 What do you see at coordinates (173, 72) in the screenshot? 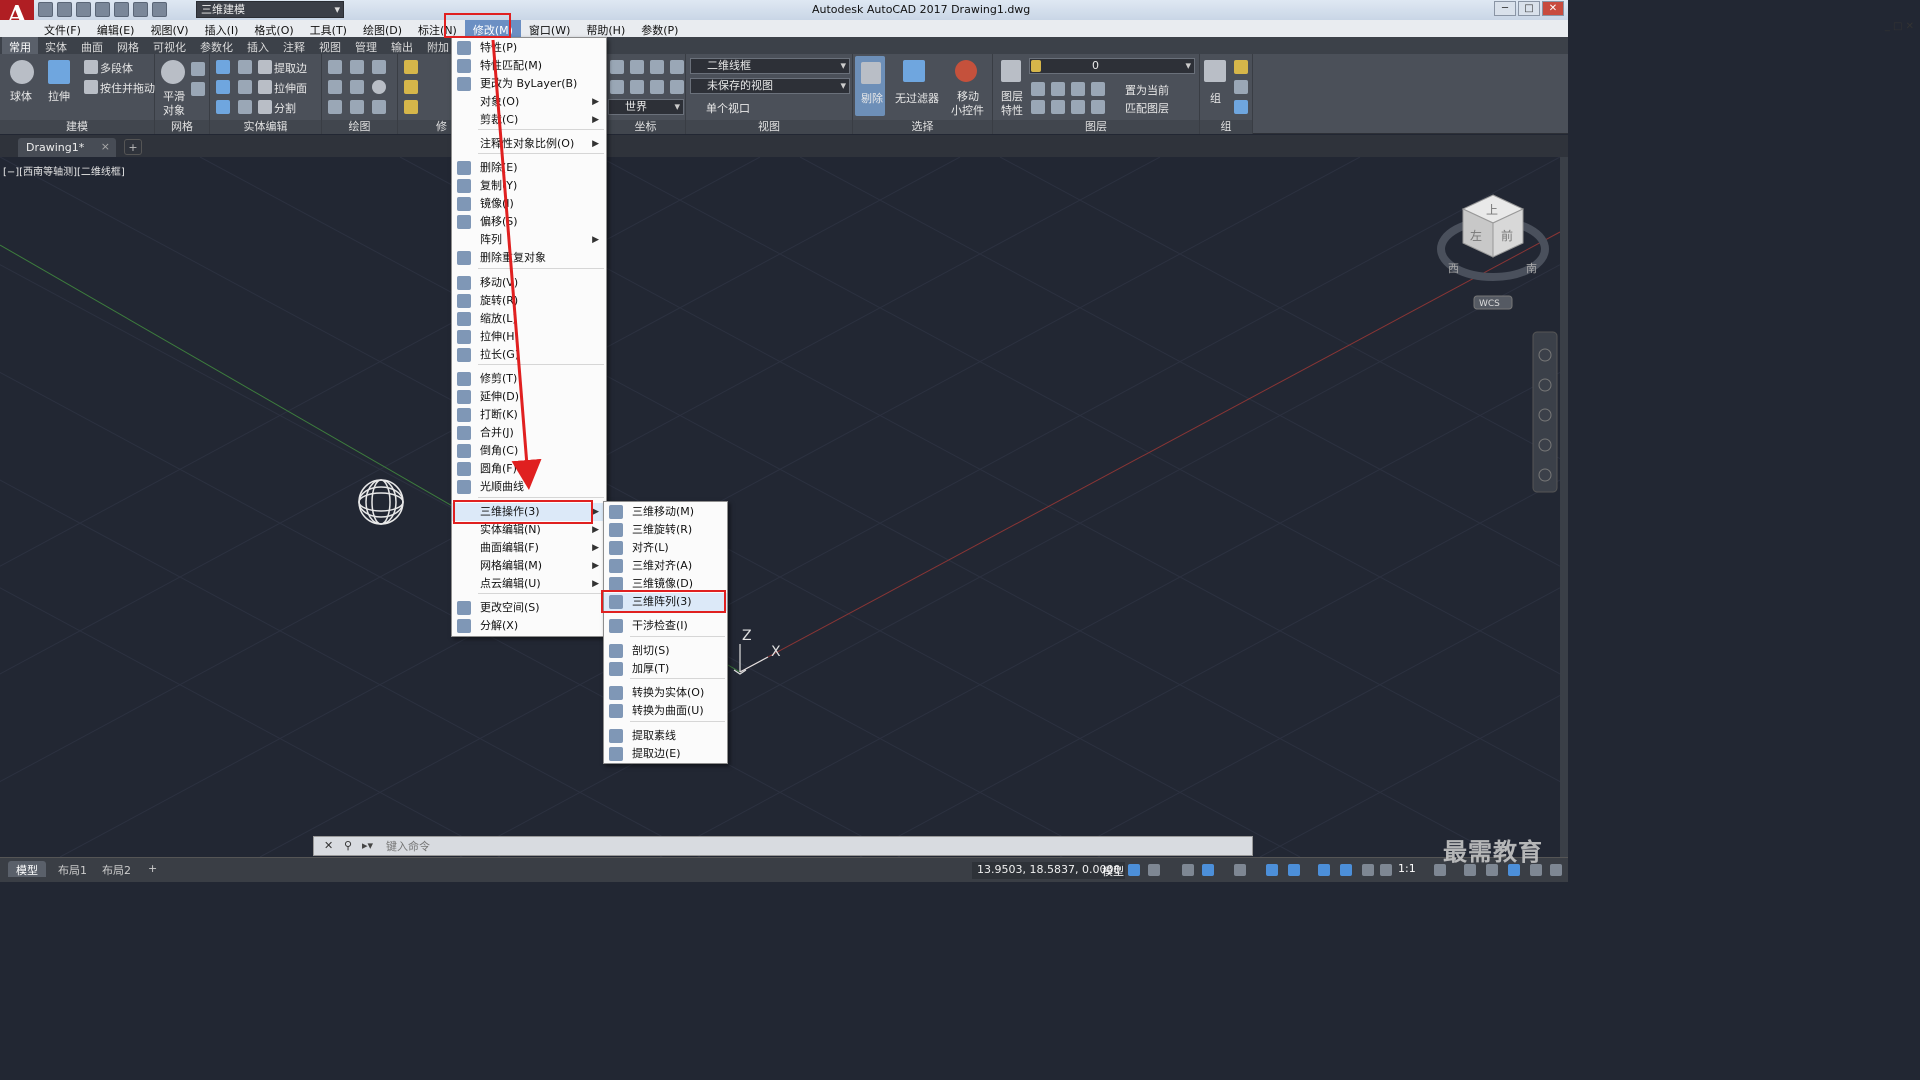
I see `smooth-object-icon` at bounding box center [173, 72].